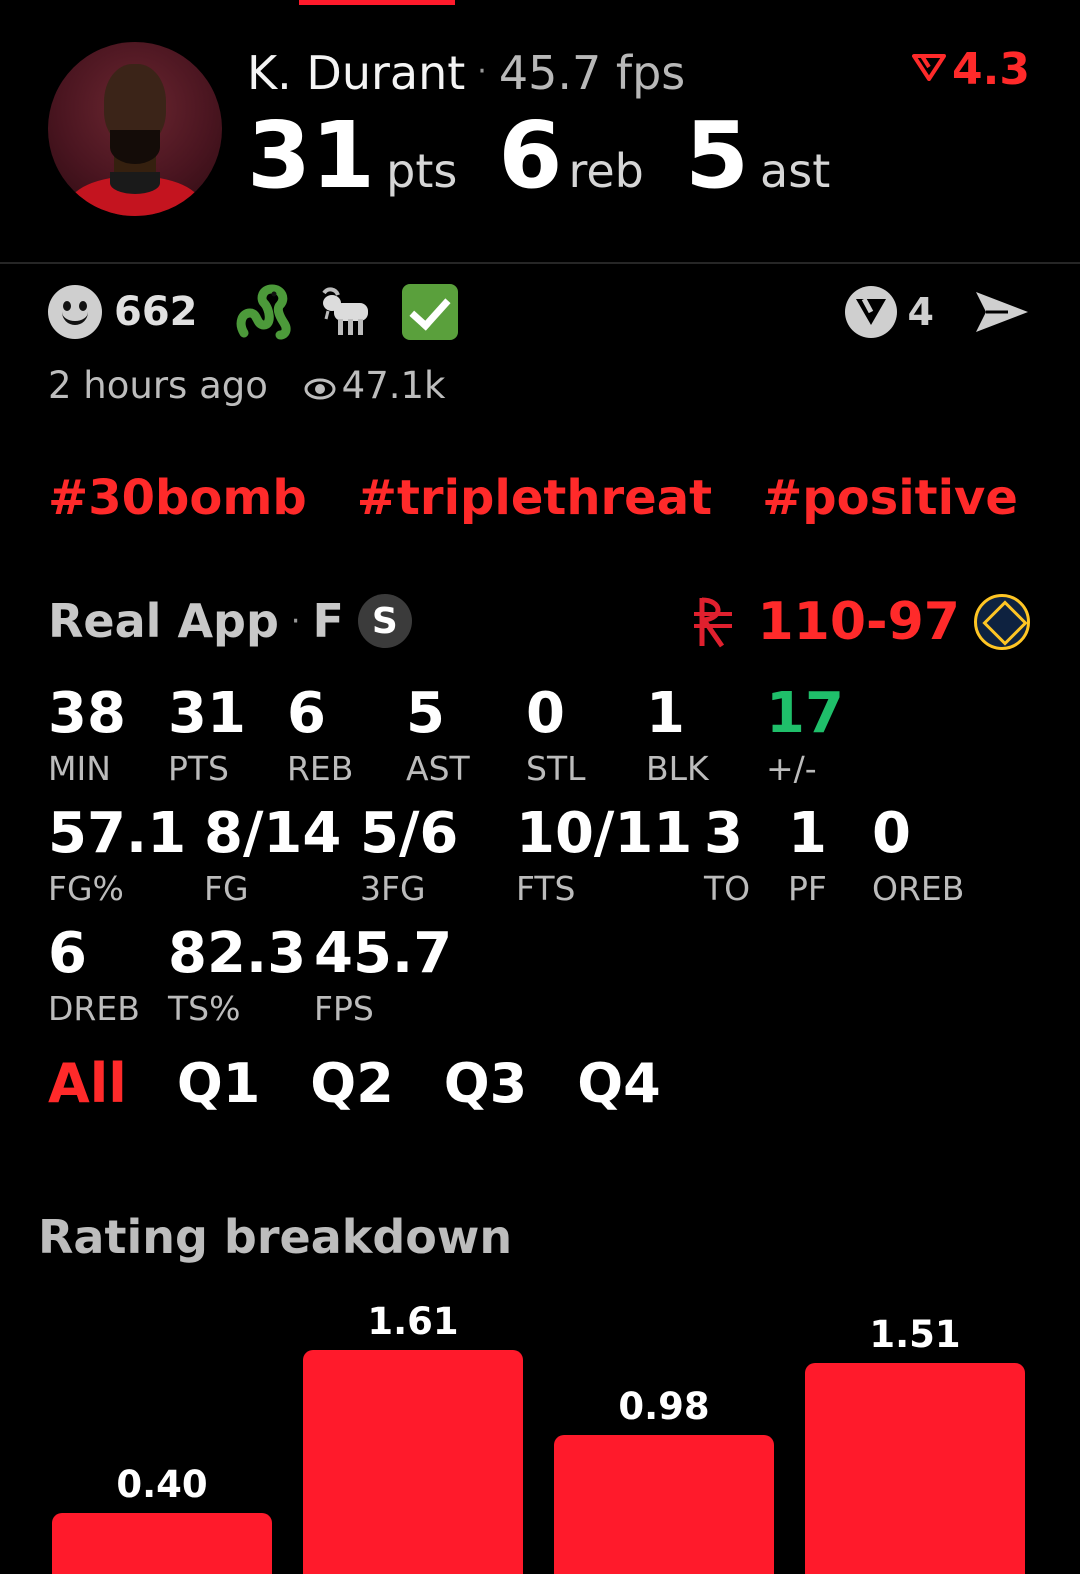 The height and width of the screenshot is (1574, 1080). Describe the element at coordinates (263, 312) in the screenshot. I see `snake-icon` at that location.